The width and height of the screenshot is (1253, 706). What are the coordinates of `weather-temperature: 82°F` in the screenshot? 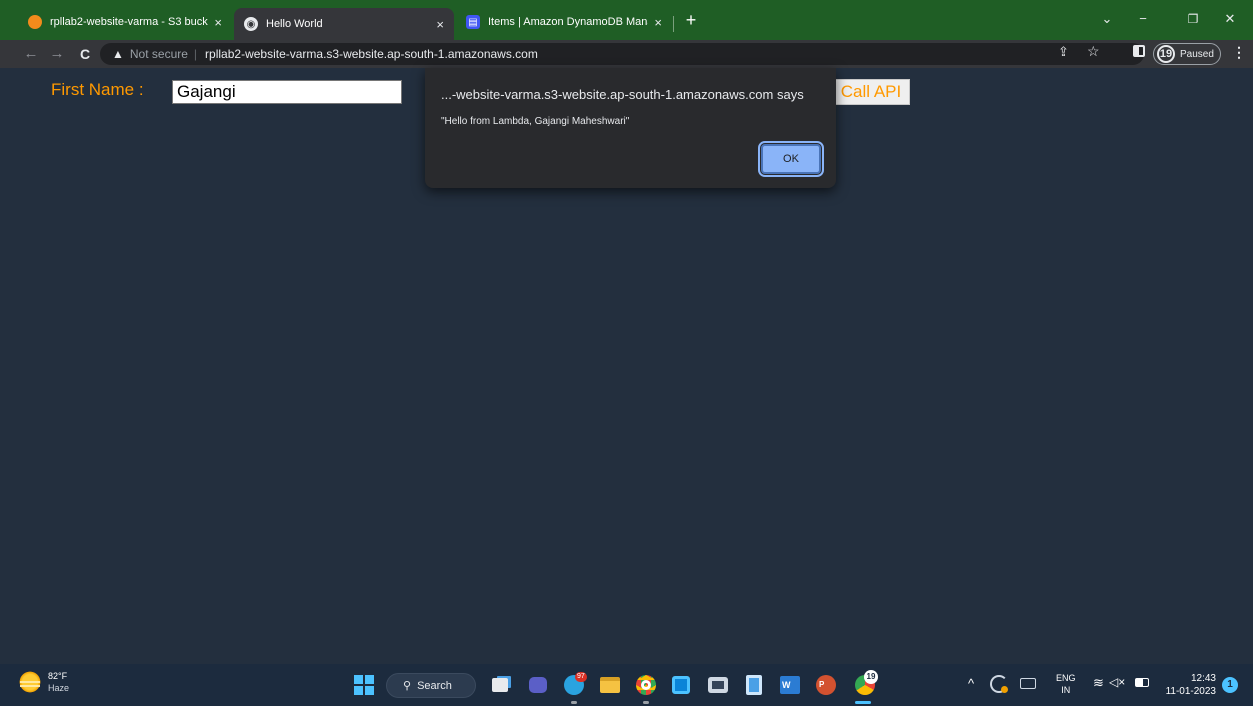 It's located at (58, 676).